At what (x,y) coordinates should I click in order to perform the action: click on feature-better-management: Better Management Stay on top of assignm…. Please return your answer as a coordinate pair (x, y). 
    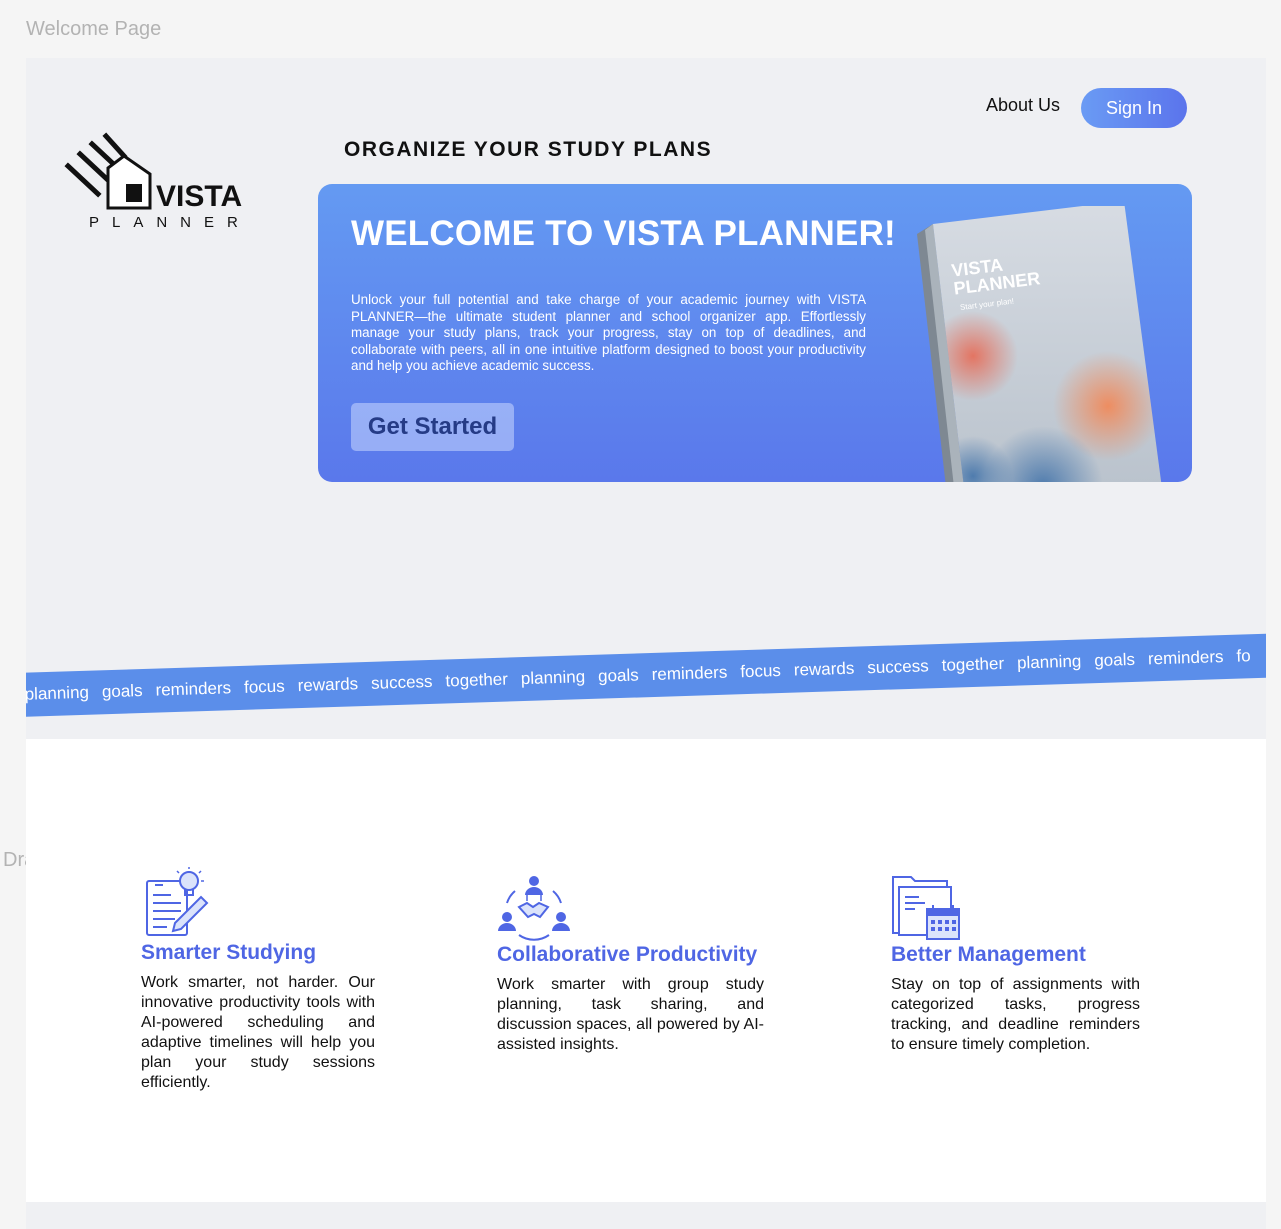
    Looking at the image, I should click on (1015, 964).